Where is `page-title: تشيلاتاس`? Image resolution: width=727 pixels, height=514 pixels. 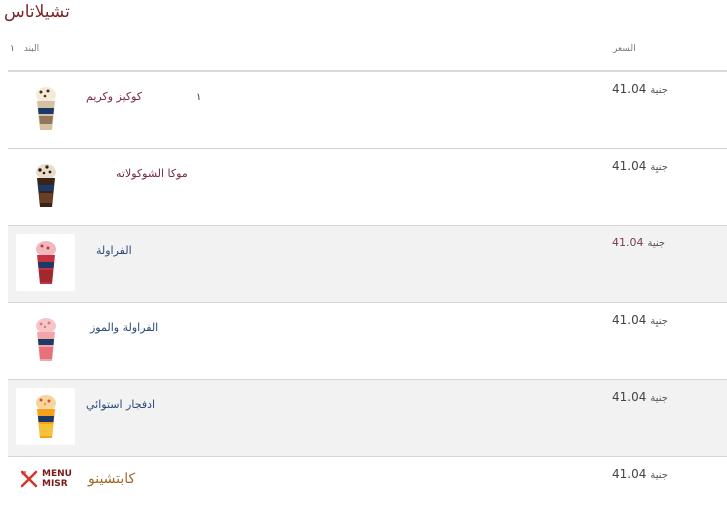 page-title: تشيلاتاس is located at coordinates (37, 12).